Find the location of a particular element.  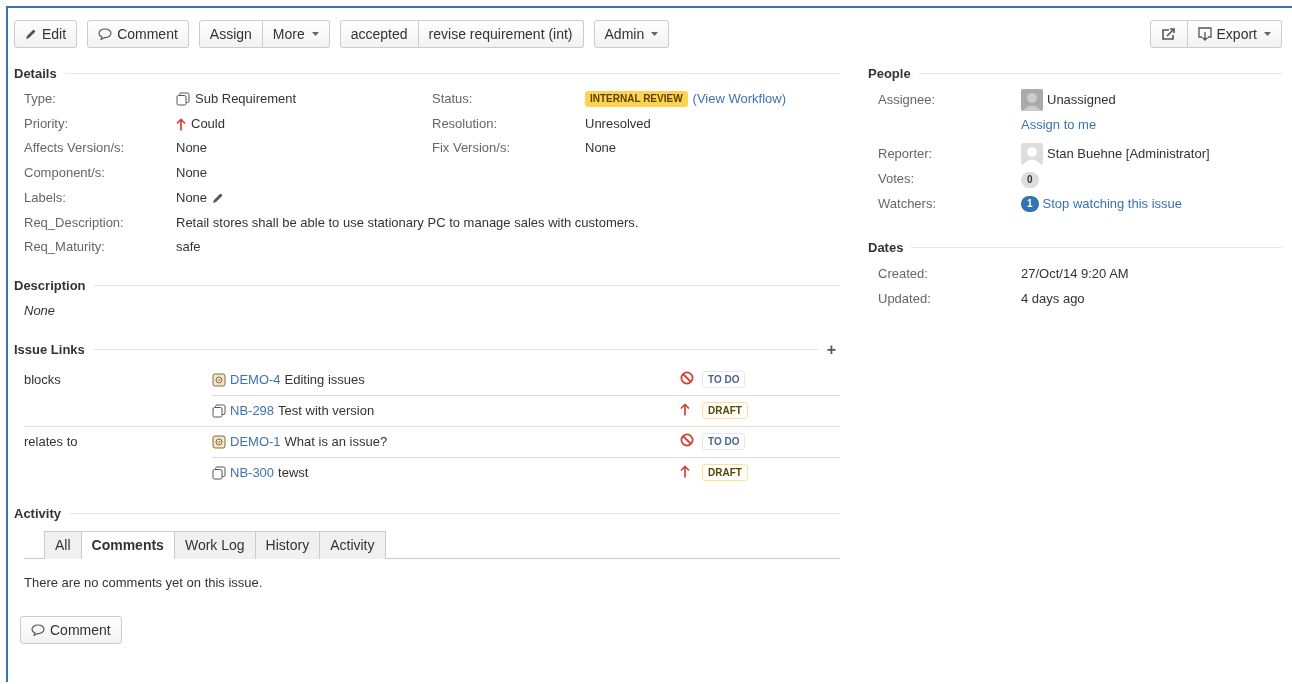

assignee-name: Unassigned is located at coordinates (1081, 100).